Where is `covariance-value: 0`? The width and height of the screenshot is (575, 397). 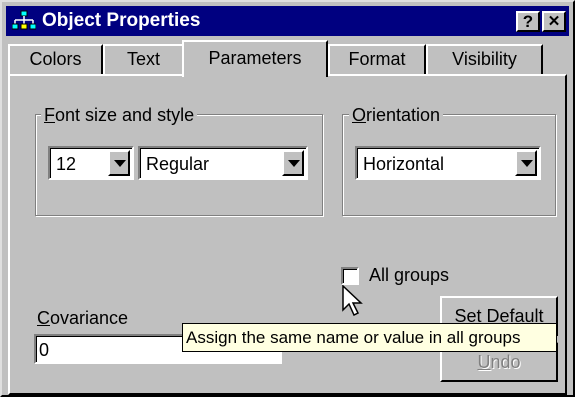
covariance-value: 0 is located at coordinates (44, 350).